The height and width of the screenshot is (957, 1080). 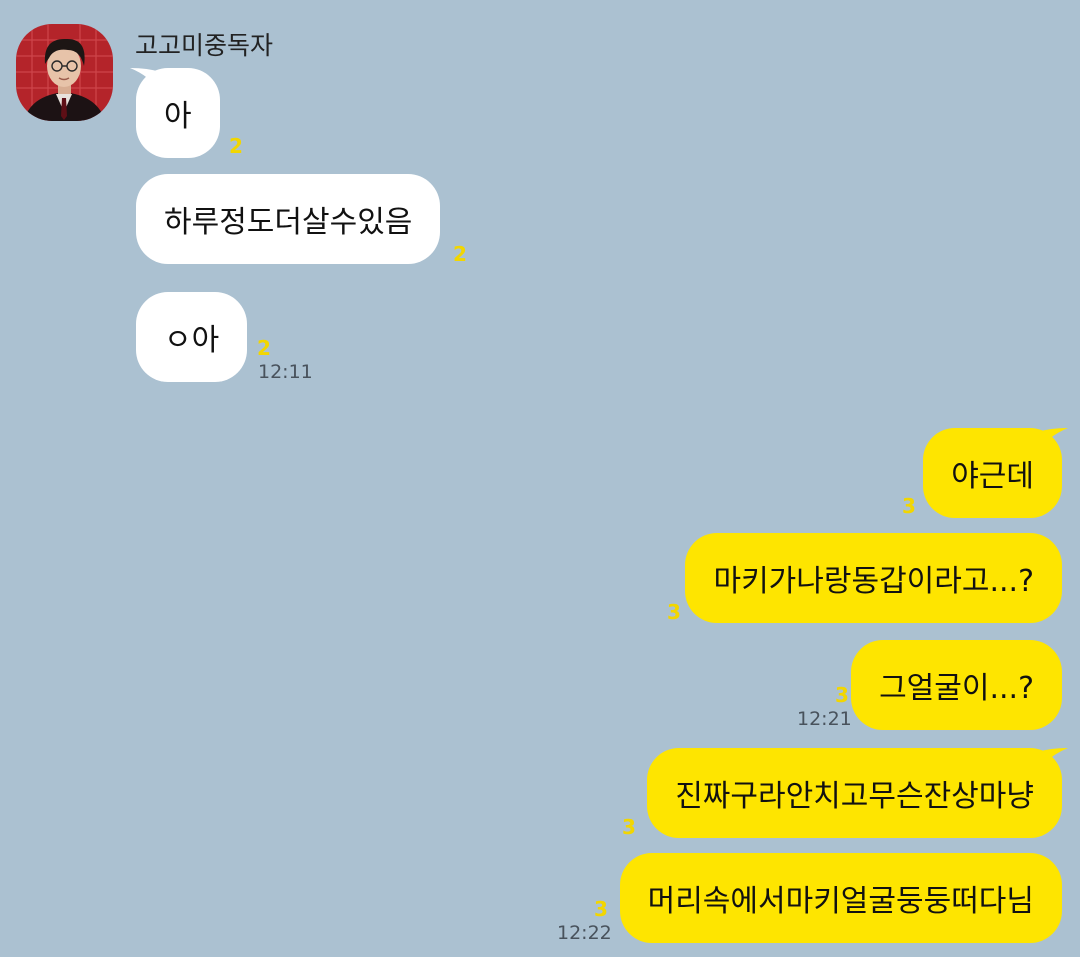 What do you see at coordinates (584, 933) in the screenshot?
I see `message-timestamp: 12:22` at bounding box center [584, 933].